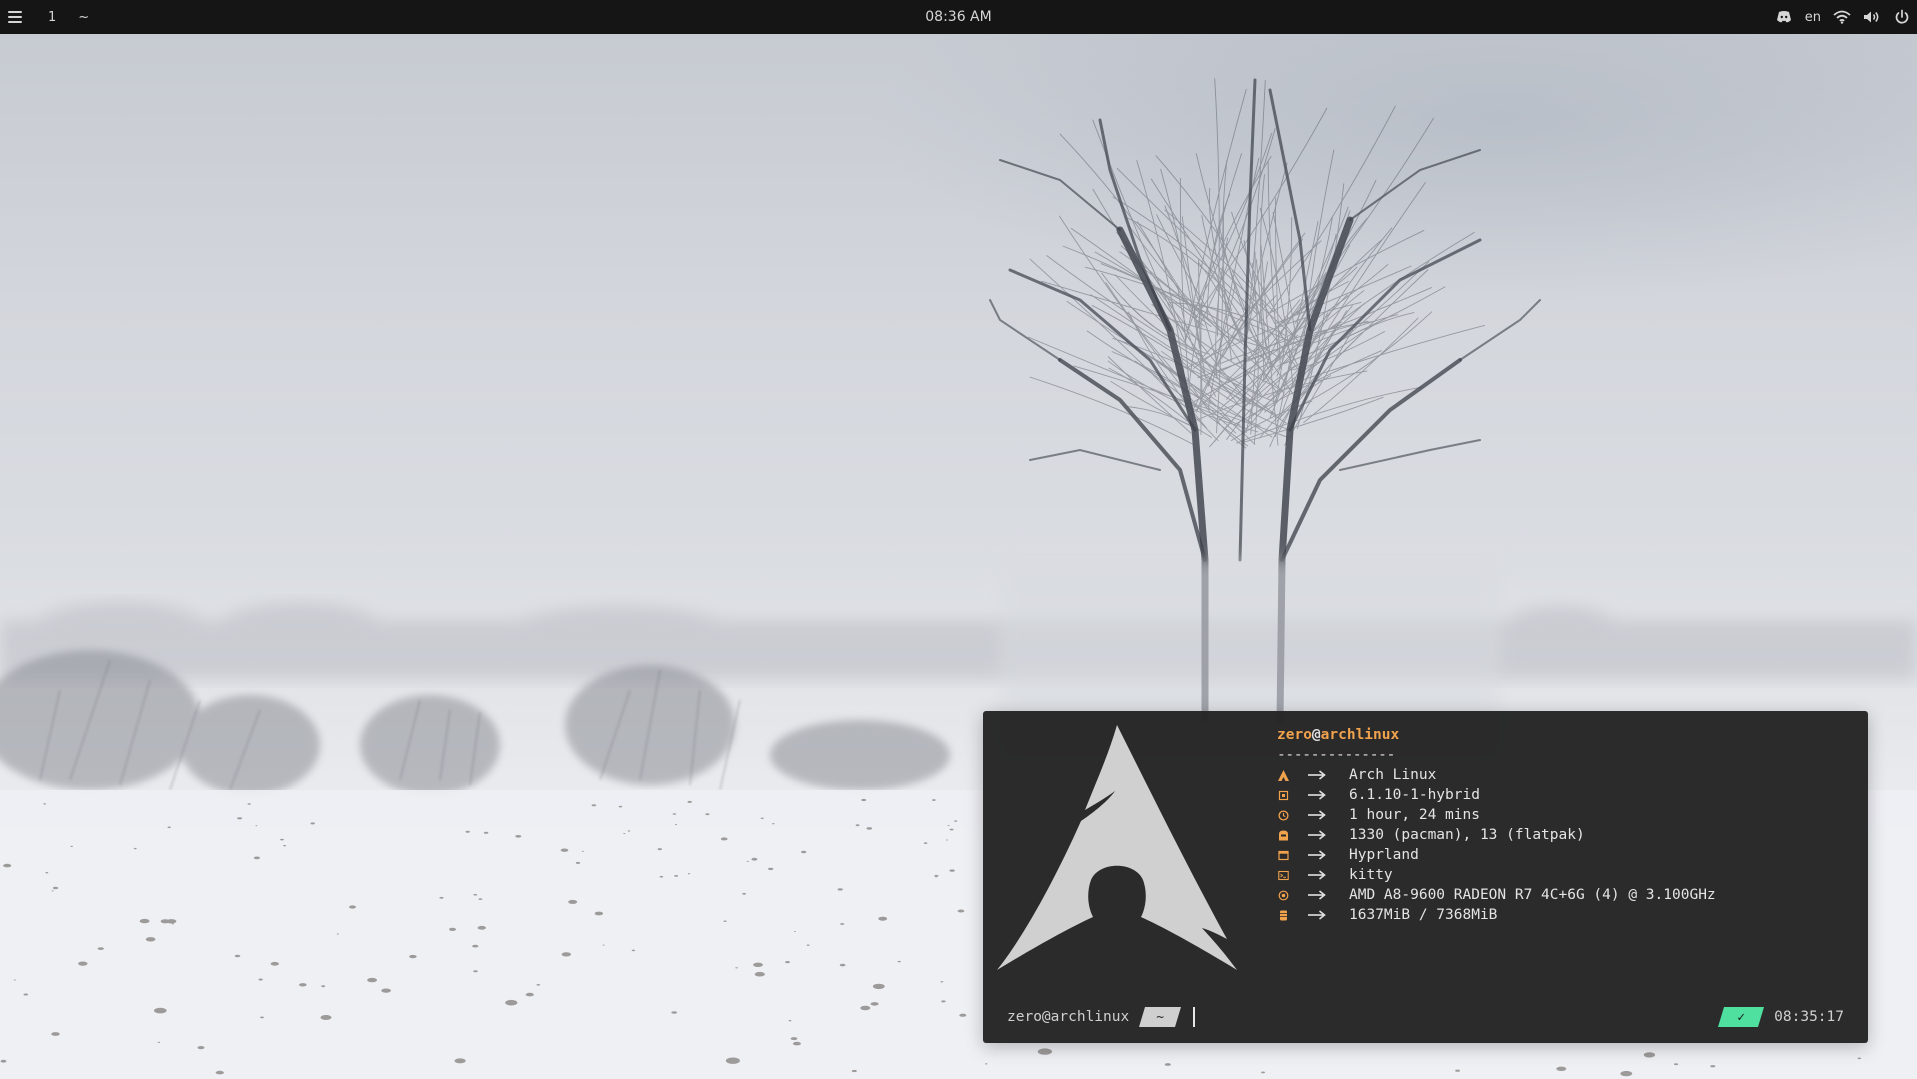  What do you see at coordinates (1414, 795) in the screenshot?
I see `info-value: 6.1.10-1-hybrid` at bounding box center [1414, 795].